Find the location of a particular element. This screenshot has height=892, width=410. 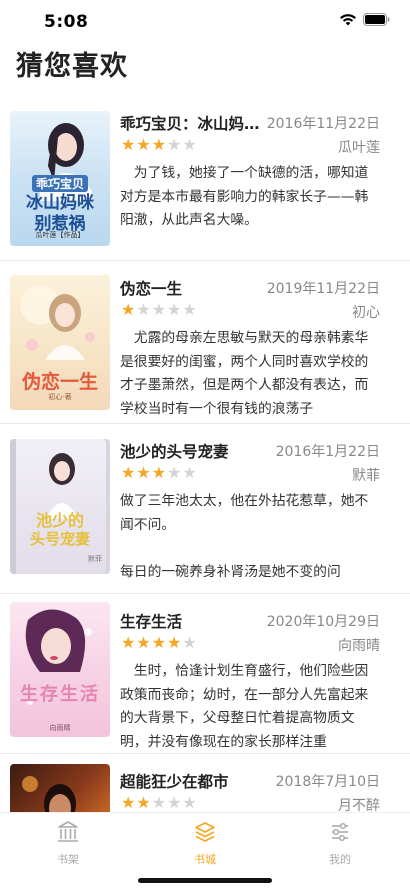

bookshelf-icon is located at coordinates (68, 831).